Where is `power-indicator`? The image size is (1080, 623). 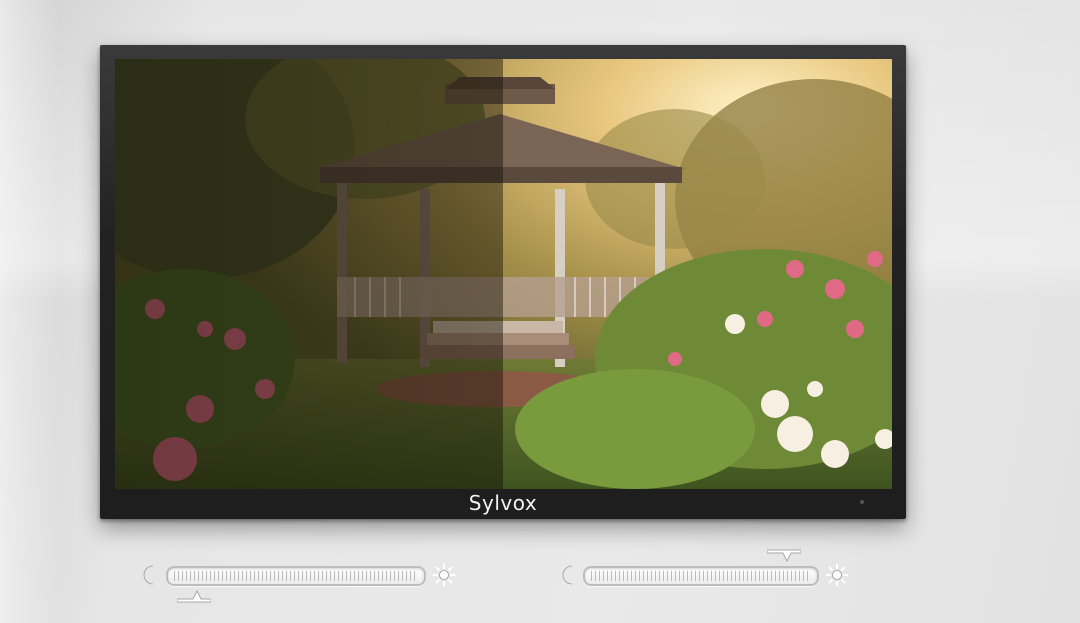
power-indicator is located at coordinates (862, 502).